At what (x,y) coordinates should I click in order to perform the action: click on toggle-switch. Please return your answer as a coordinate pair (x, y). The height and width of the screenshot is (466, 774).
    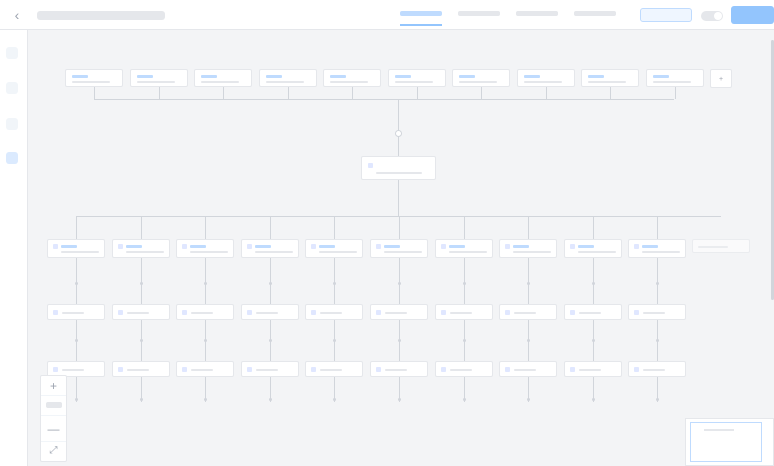
    Looking at the image, I should click on (712, 16).